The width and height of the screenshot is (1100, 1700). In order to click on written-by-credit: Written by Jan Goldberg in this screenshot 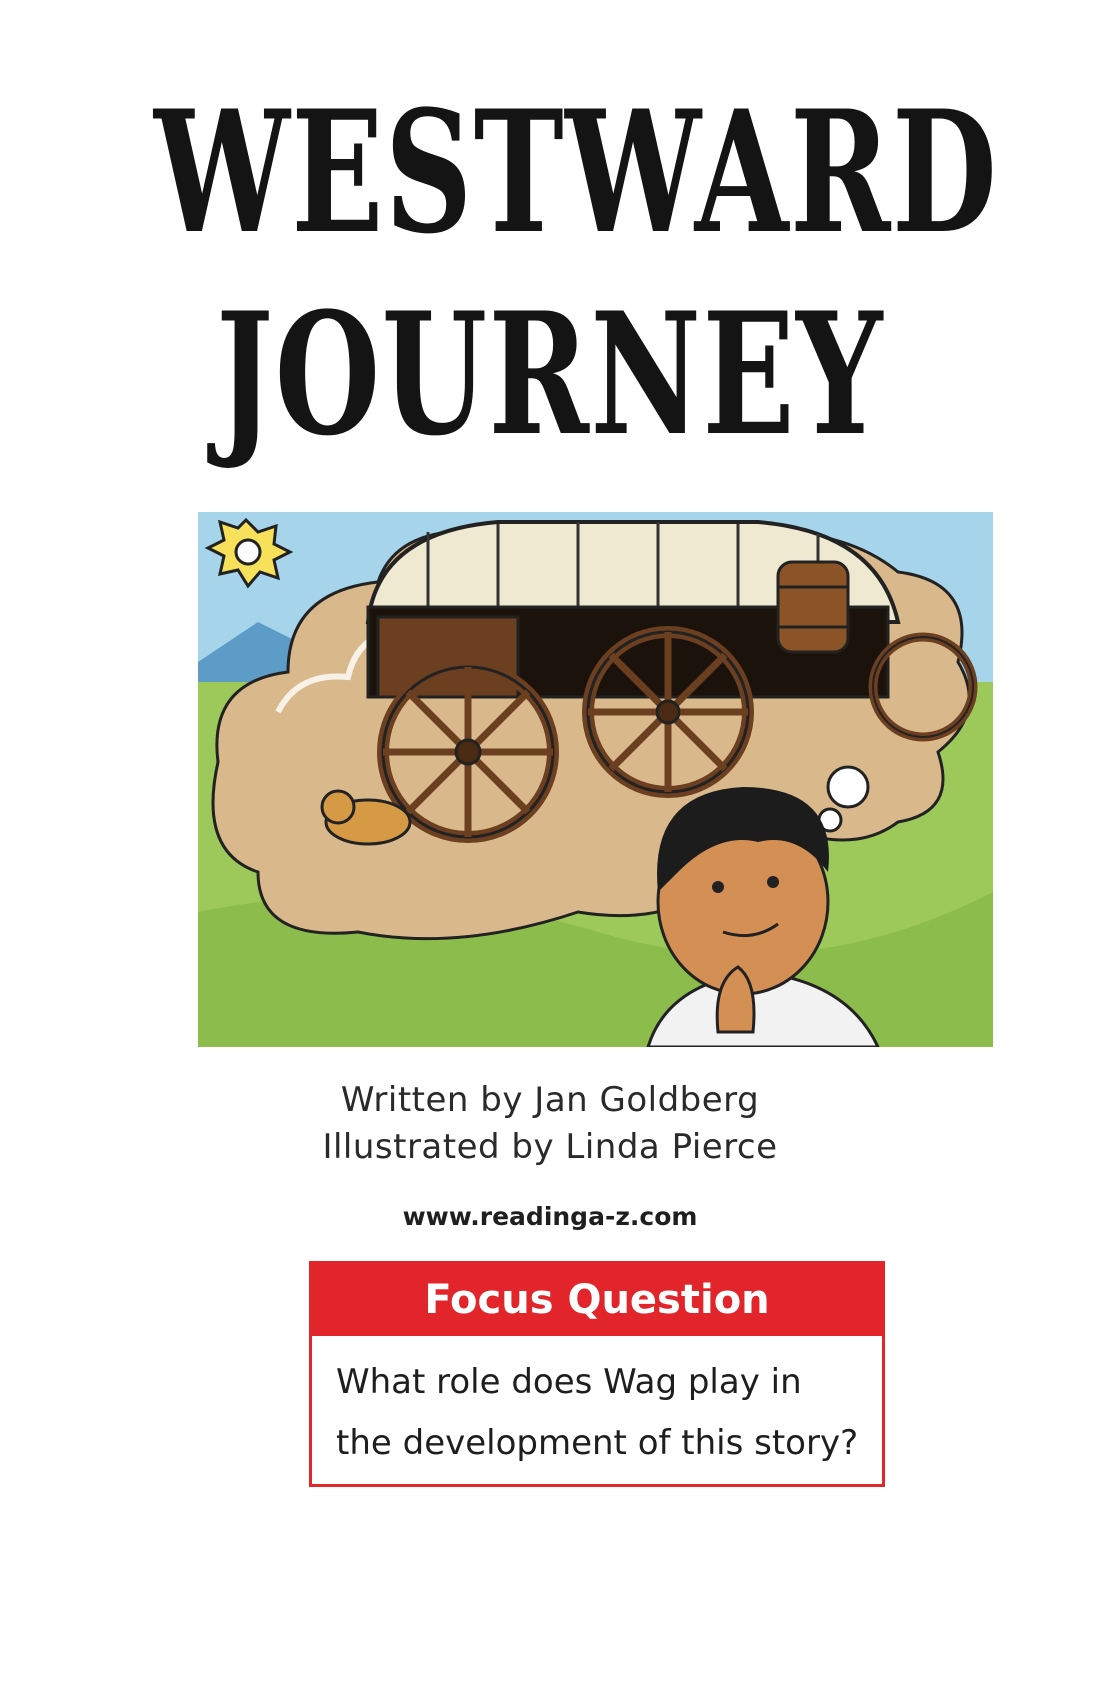, I will do `click(550, 1100)`.